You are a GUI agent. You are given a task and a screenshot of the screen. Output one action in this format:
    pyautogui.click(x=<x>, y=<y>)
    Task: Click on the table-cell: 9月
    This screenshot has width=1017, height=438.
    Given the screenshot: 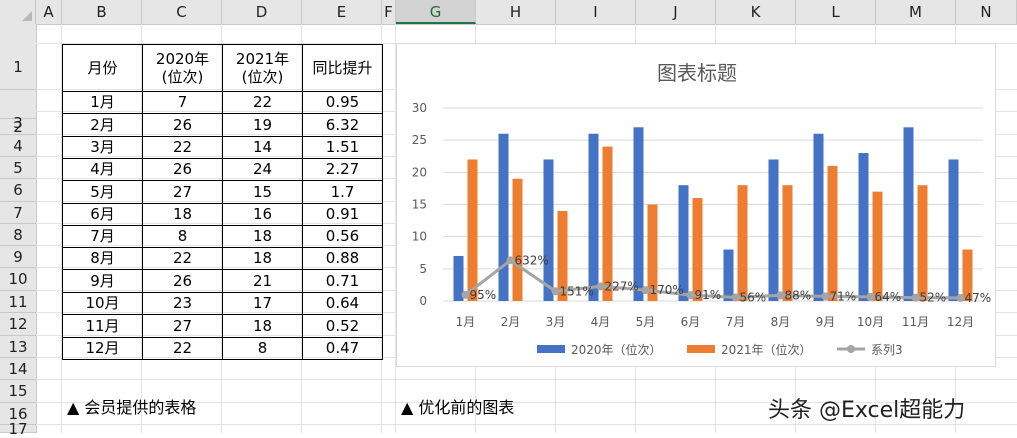 What is the action you would take?
    pyautogui.click(x=102, y=281)
    